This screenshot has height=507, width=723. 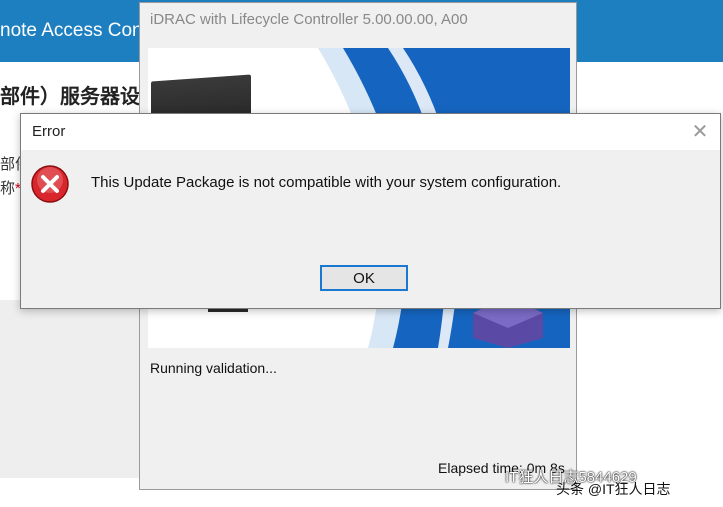 I want to click on watermark-line2: 头条 @IT狂人日志, so click(x=613, y=489).